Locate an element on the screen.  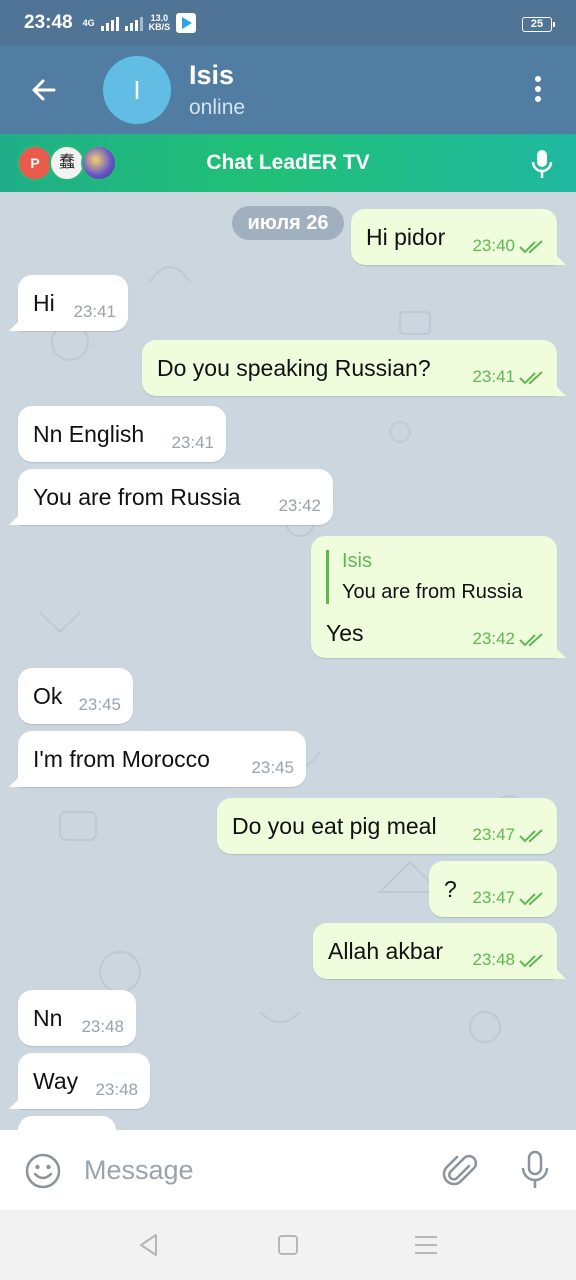
message-time: 23:40 is located at coordinates (493, 245).